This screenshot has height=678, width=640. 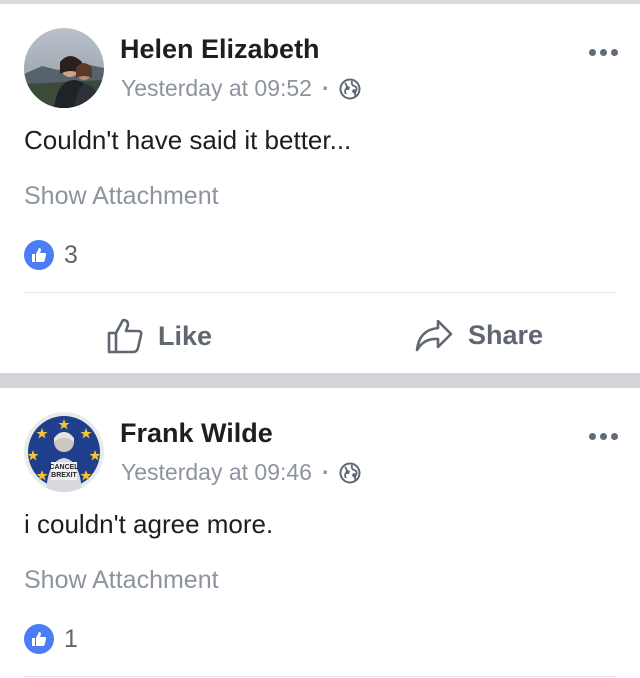 I want to click on author-name: Frank Wilde, so click(x=196, y=433).